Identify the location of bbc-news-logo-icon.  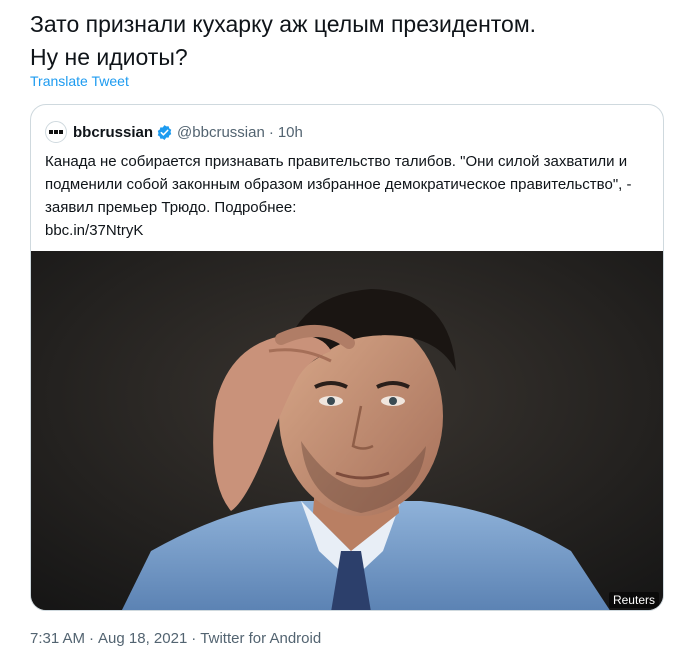
(56, 132).